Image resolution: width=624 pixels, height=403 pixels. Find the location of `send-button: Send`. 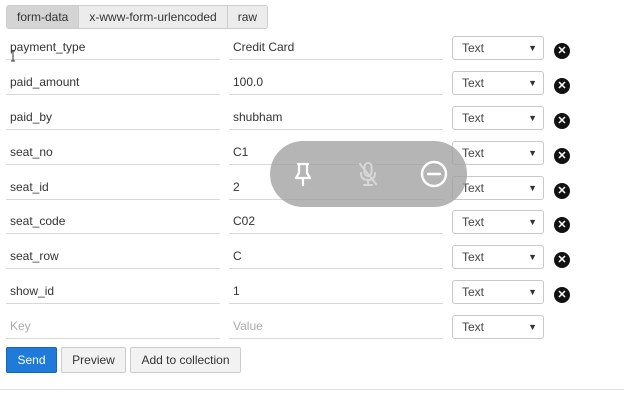

send-button: Send is located at coordinates (31, 360).